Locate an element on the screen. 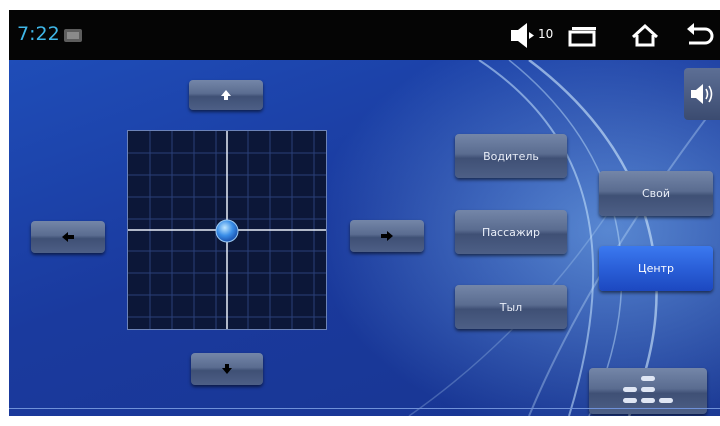  arrow-up-icon is located at coordinates (226, 95).